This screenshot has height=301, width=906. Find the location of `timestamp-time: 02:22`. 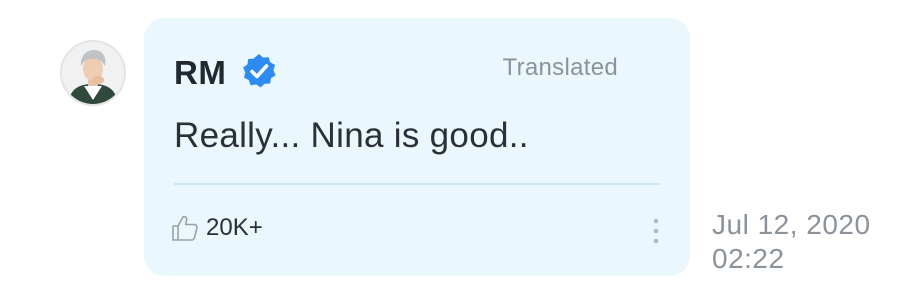

timestamp-time: 02:22 is located at coordinates (748, 258).